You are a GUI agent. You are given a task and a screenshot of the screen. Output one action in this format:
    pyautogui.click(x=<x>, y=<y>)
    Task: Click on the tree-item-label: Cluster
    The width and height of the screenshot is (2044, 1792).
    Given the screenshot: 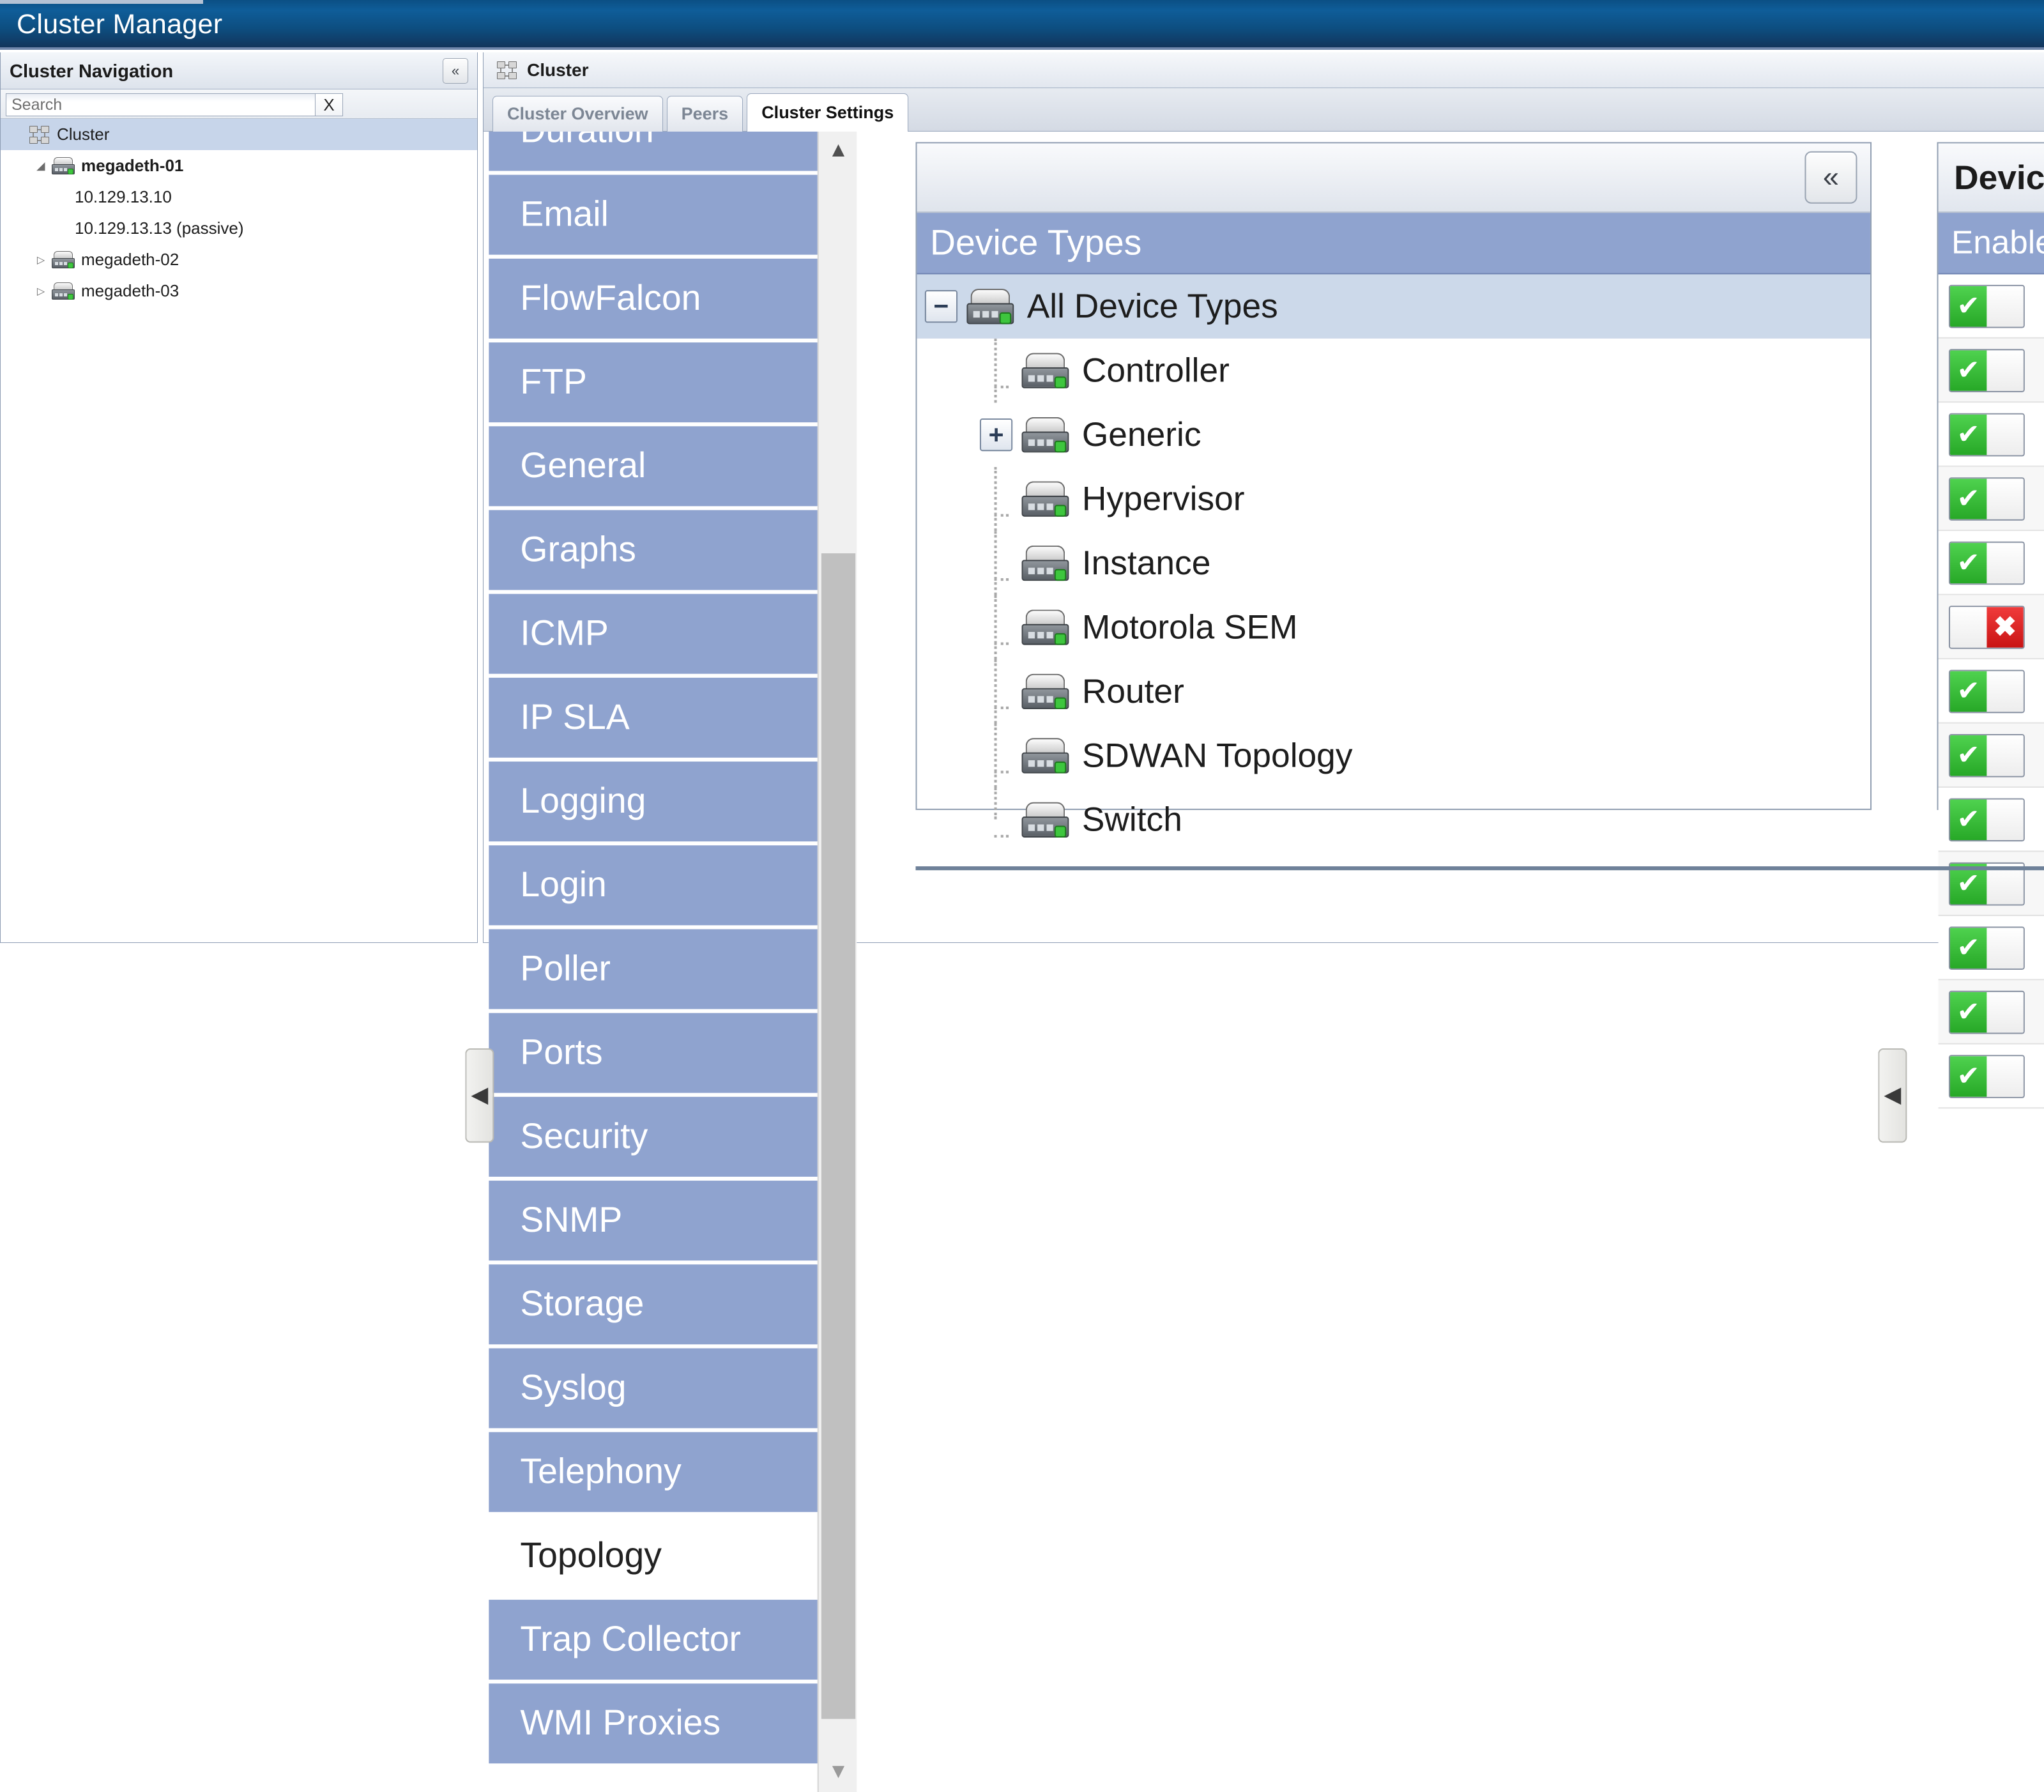 What is the action you would take?
    pyautogui.click(x=83, y=134)
    